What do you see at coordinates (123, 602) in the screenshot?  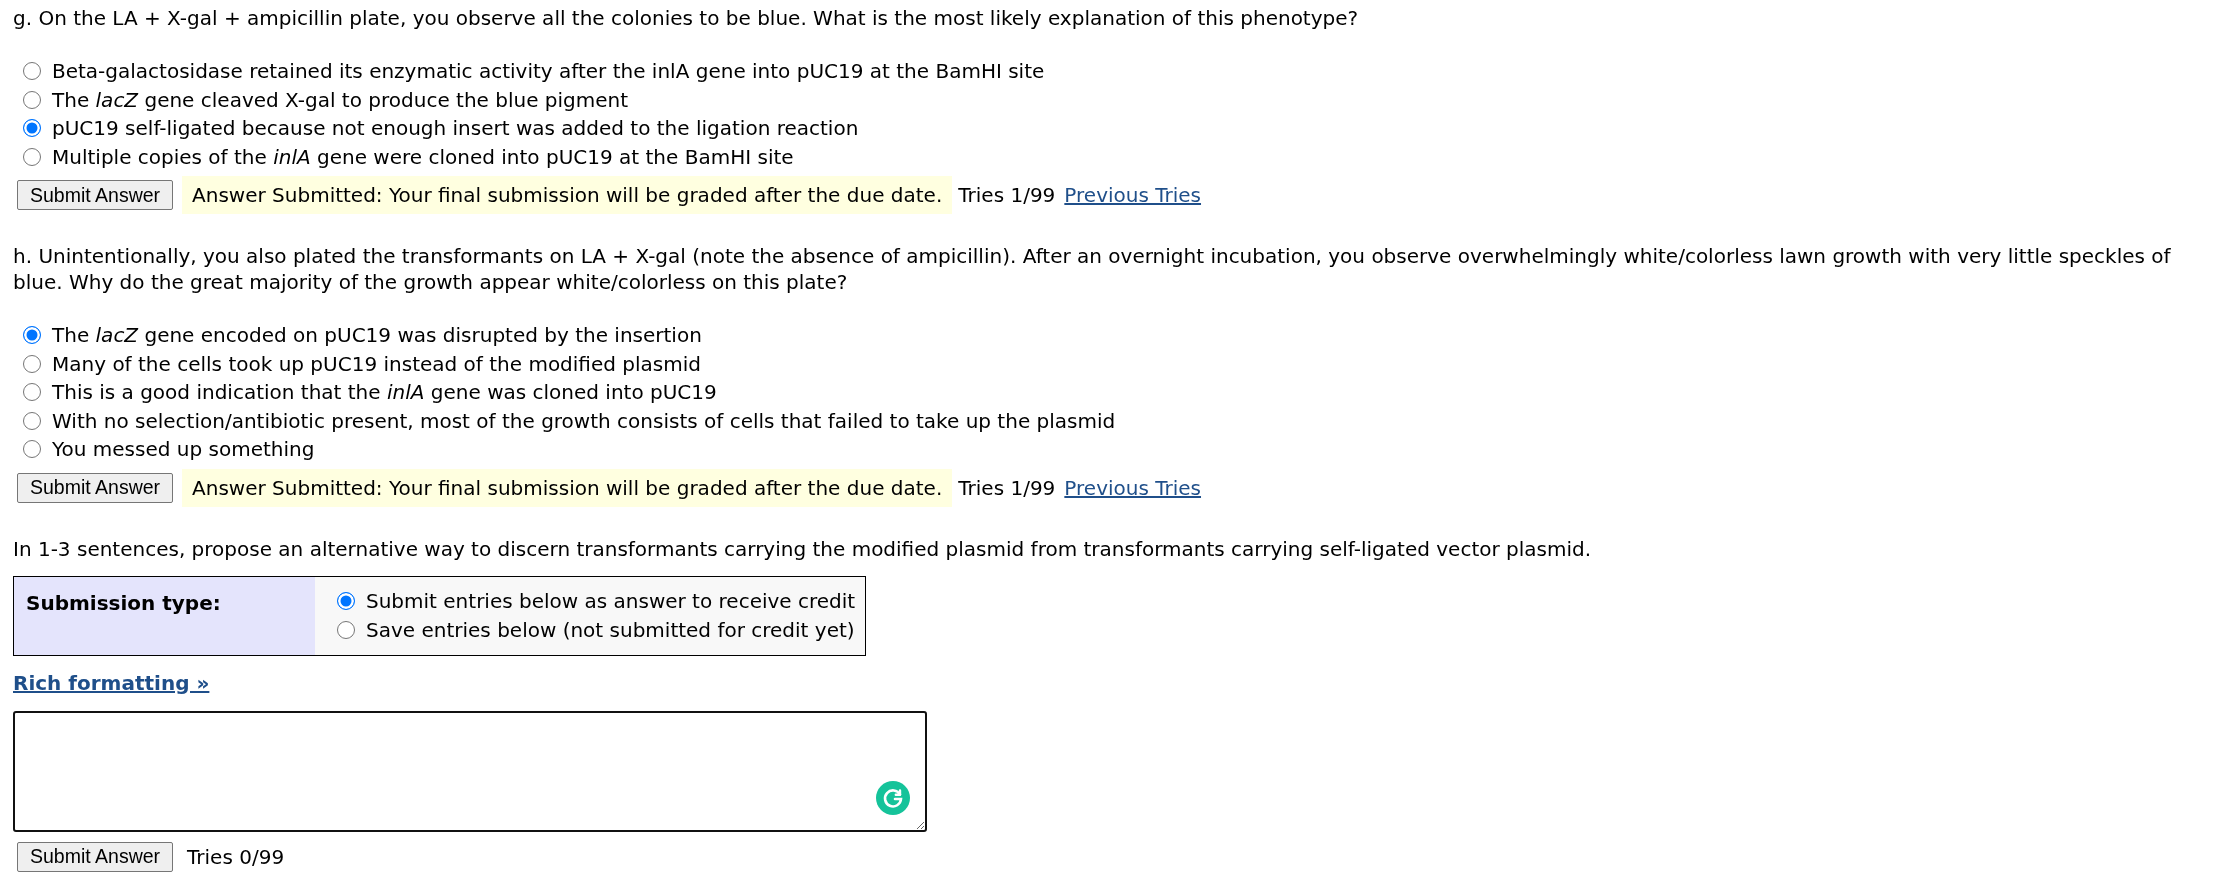 I see `submission-type-label: Submission type:` at bounding box center [123, 602].